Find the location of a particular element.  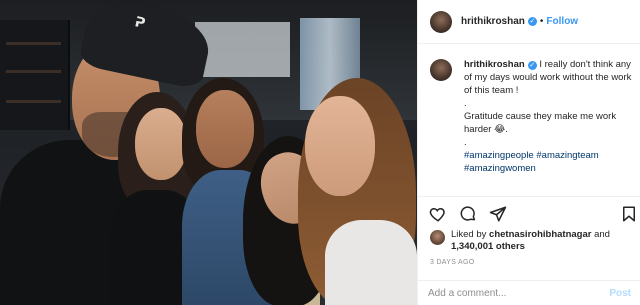

bookmark-icon is located at coordinates (629, 214).